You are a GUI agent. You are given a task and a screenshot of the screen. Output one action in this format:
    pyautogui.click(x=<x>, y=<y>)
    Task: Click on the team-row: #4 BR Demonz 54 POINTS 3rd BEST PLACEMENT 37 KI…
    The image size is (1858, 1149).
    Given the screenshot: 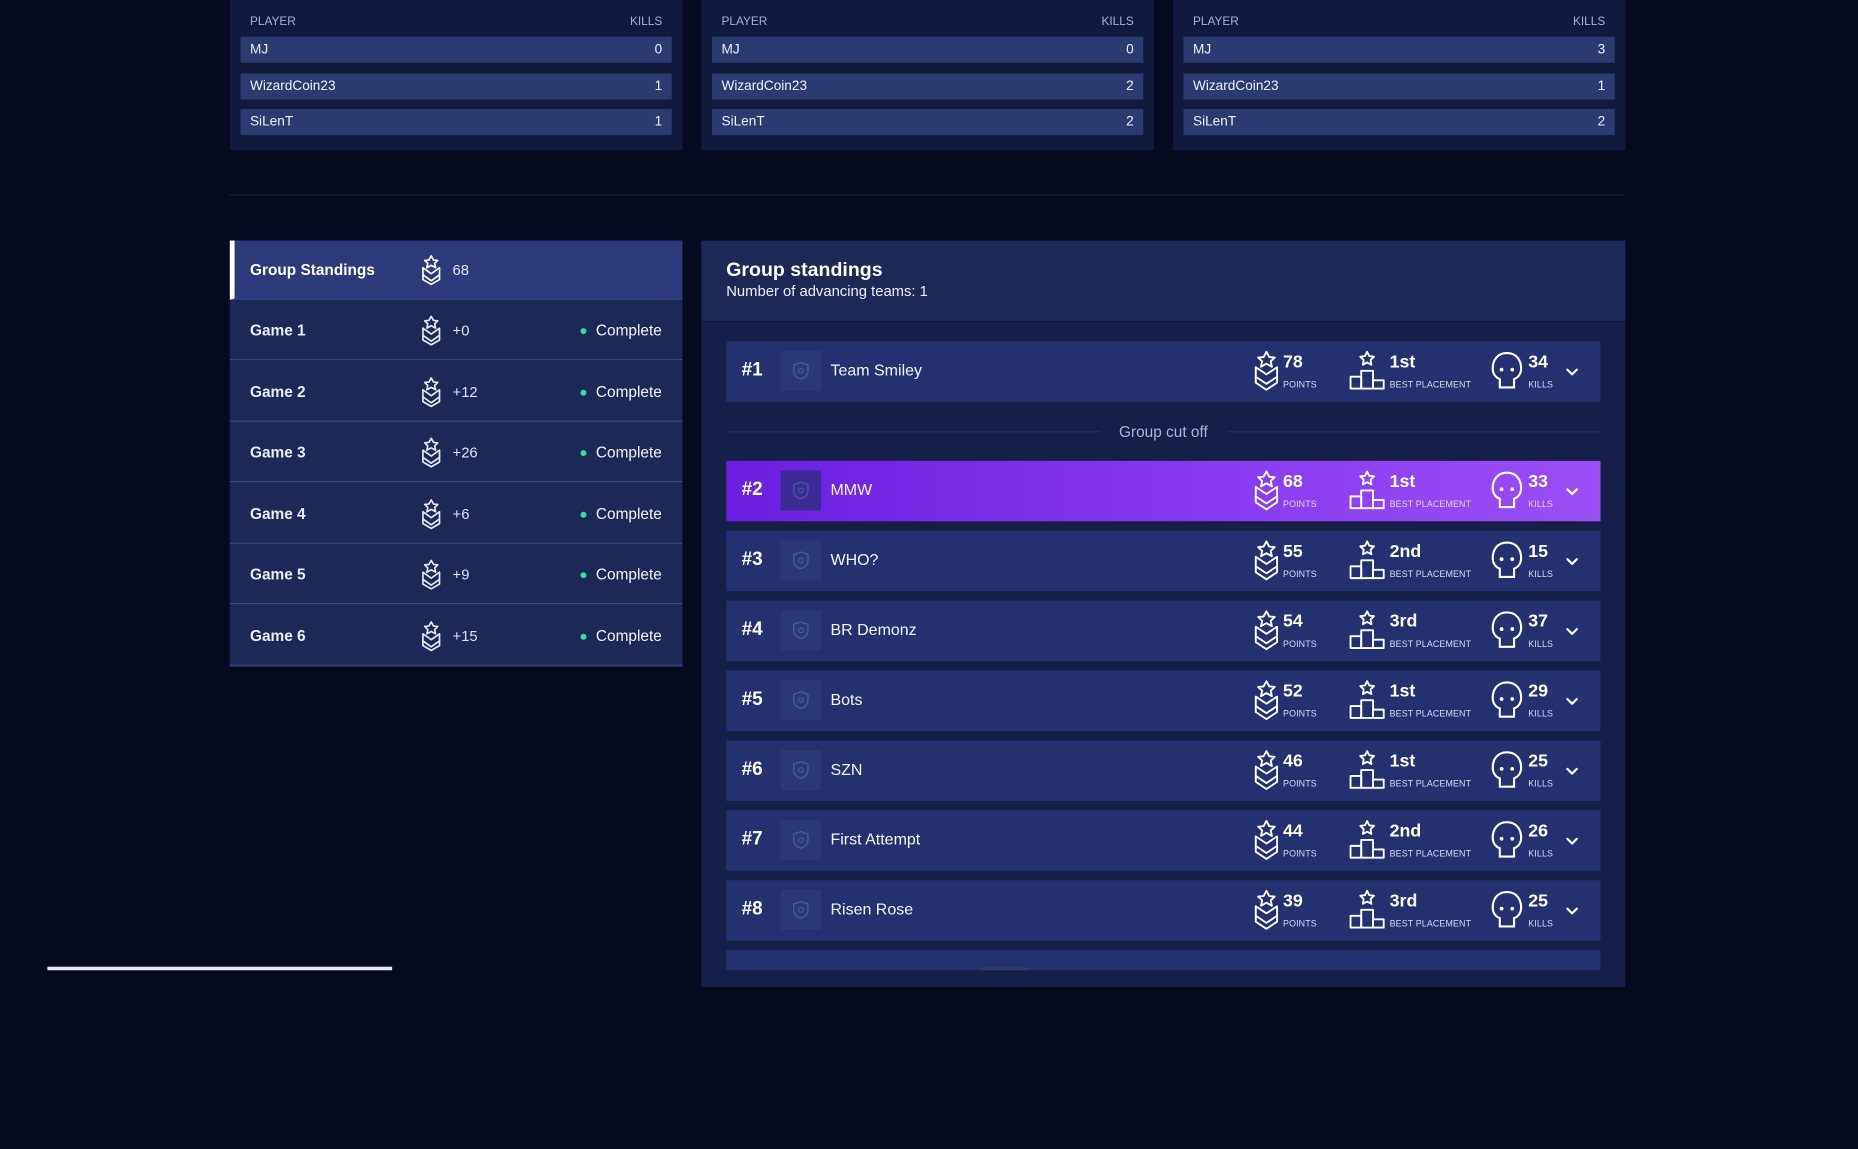 What is the action you would take?
    pyautogui.click(x=1163, y=631)
    